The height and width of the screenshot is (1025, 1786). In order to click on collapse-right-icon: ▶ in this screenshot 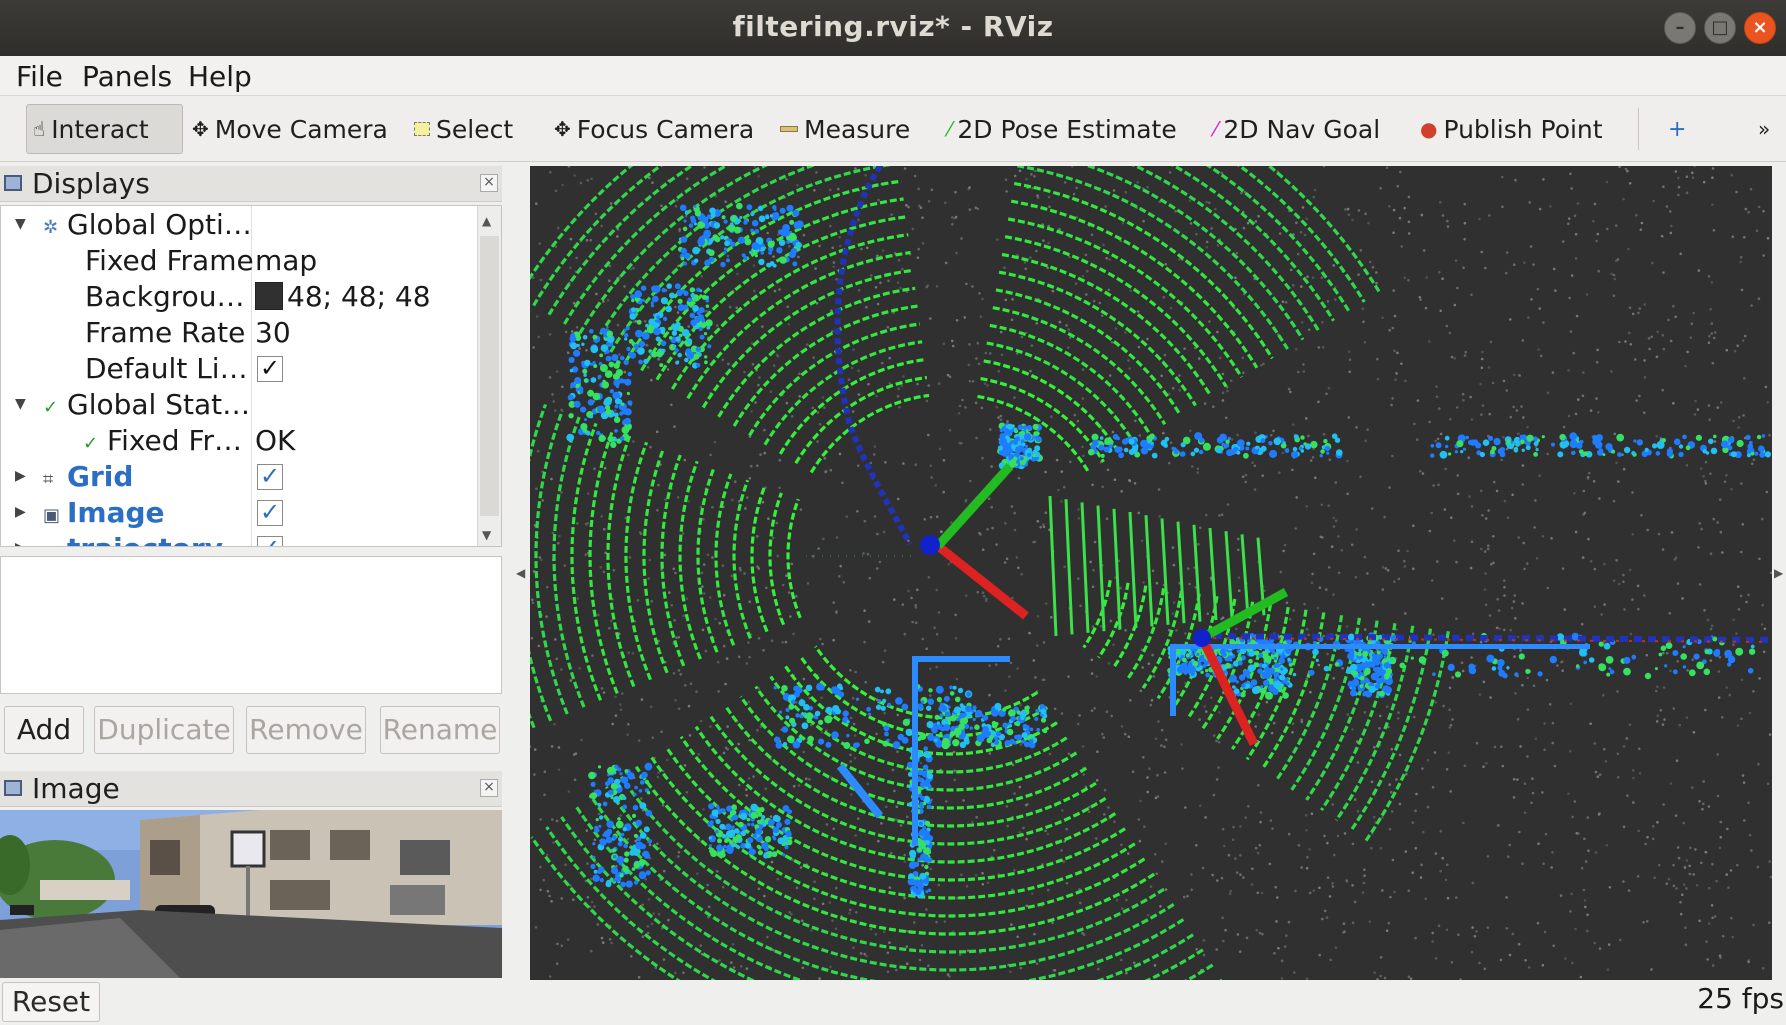, I will do `click(1778, 573)`.